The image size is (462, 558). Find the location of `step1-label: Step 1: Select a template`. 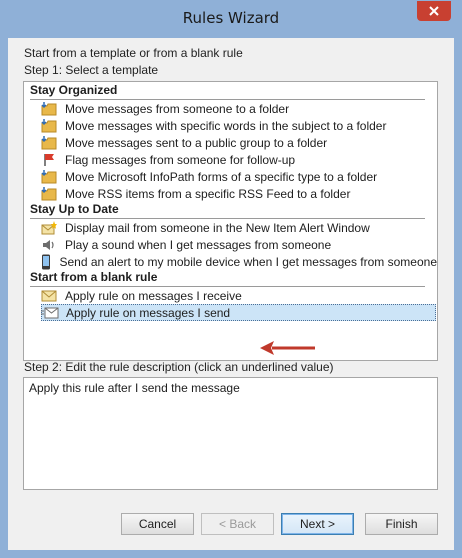

step1-label: Step 1: Select a template is located at coordinates (91, 70).